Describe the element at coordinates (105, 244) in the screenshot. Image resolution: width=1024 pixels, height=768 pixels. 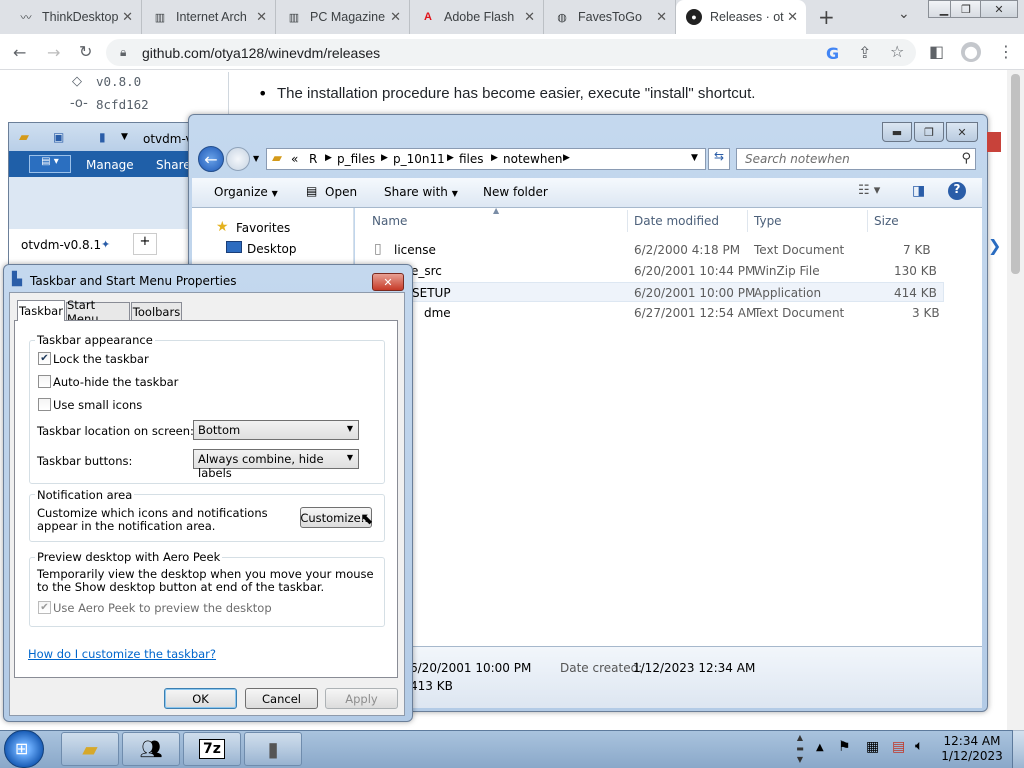
I see `pin-icon: ✦` at that location.